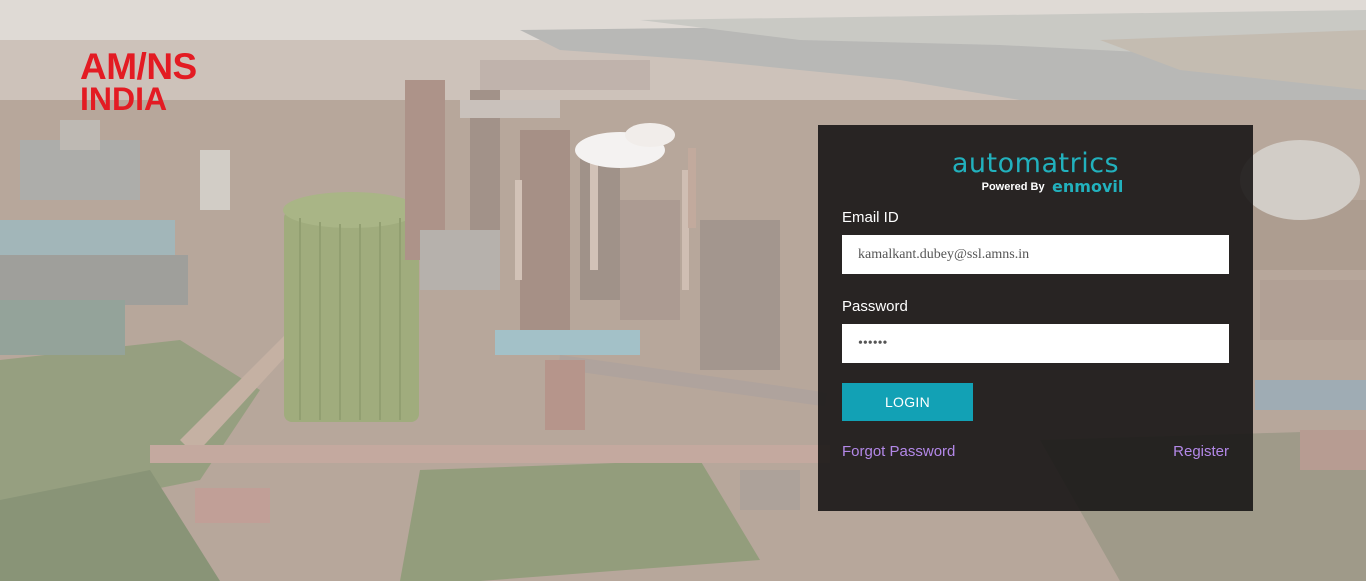 The width and height of the screenshot is (1366, 581). I want to click on brand-line2: INDIA, so click(124, 99).